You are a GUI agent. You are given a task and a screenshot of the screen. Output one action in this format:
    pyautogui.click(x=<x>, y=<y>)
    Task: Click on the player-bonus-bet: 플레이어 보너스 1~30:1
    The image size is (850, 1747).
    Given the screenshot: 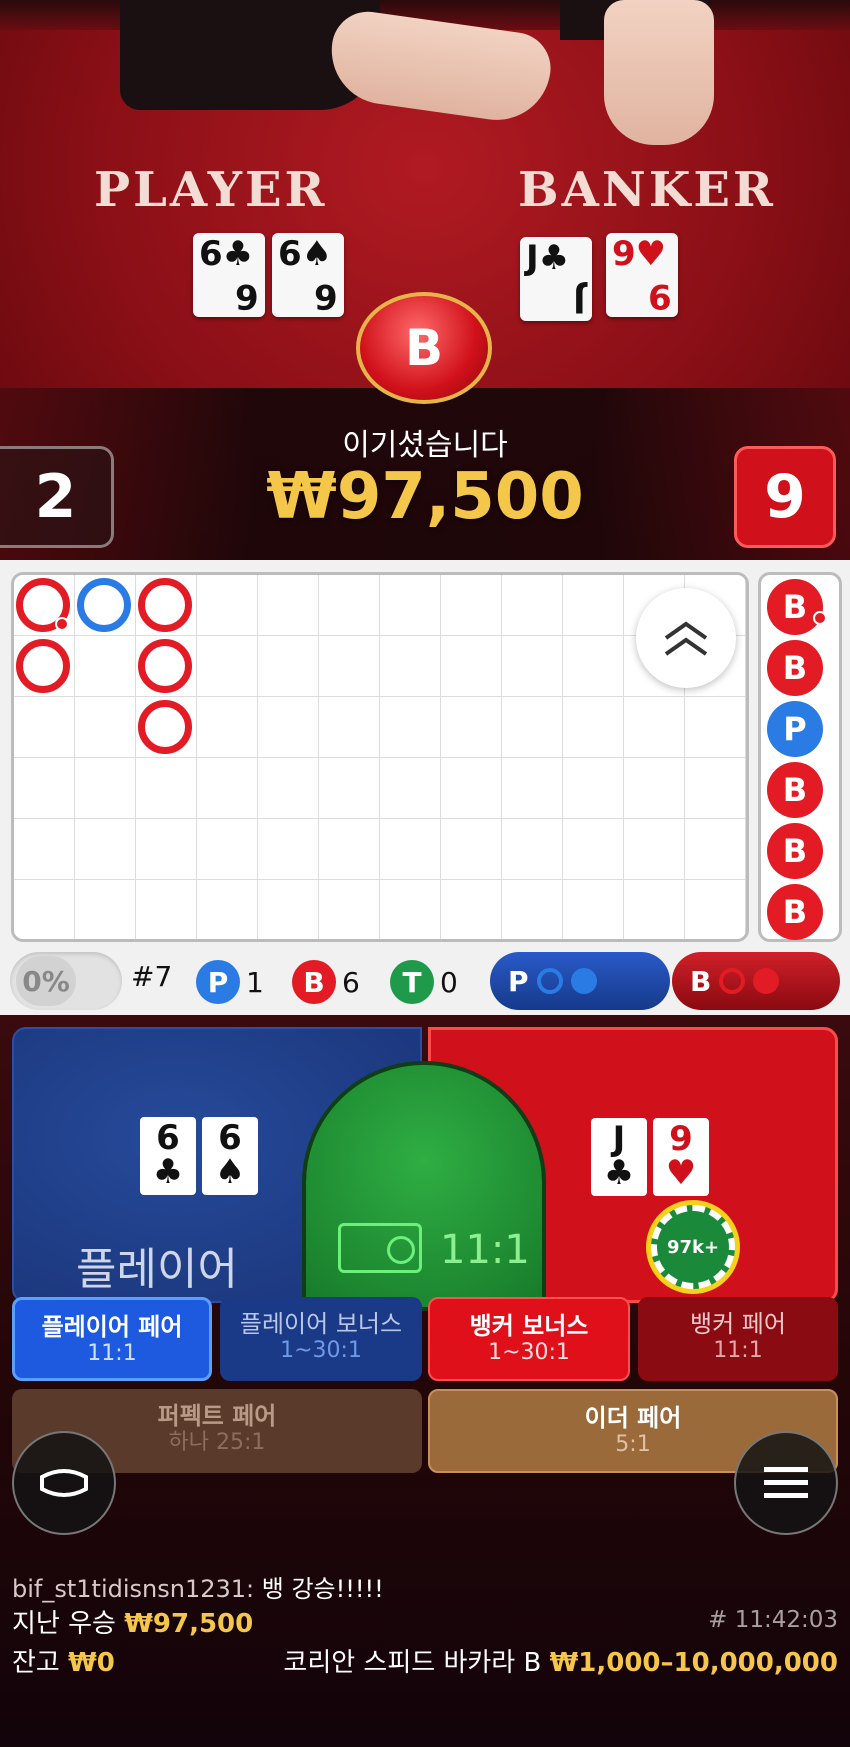 What is the action you would take?
    pyautogui.click(x=321, y=1339)
    